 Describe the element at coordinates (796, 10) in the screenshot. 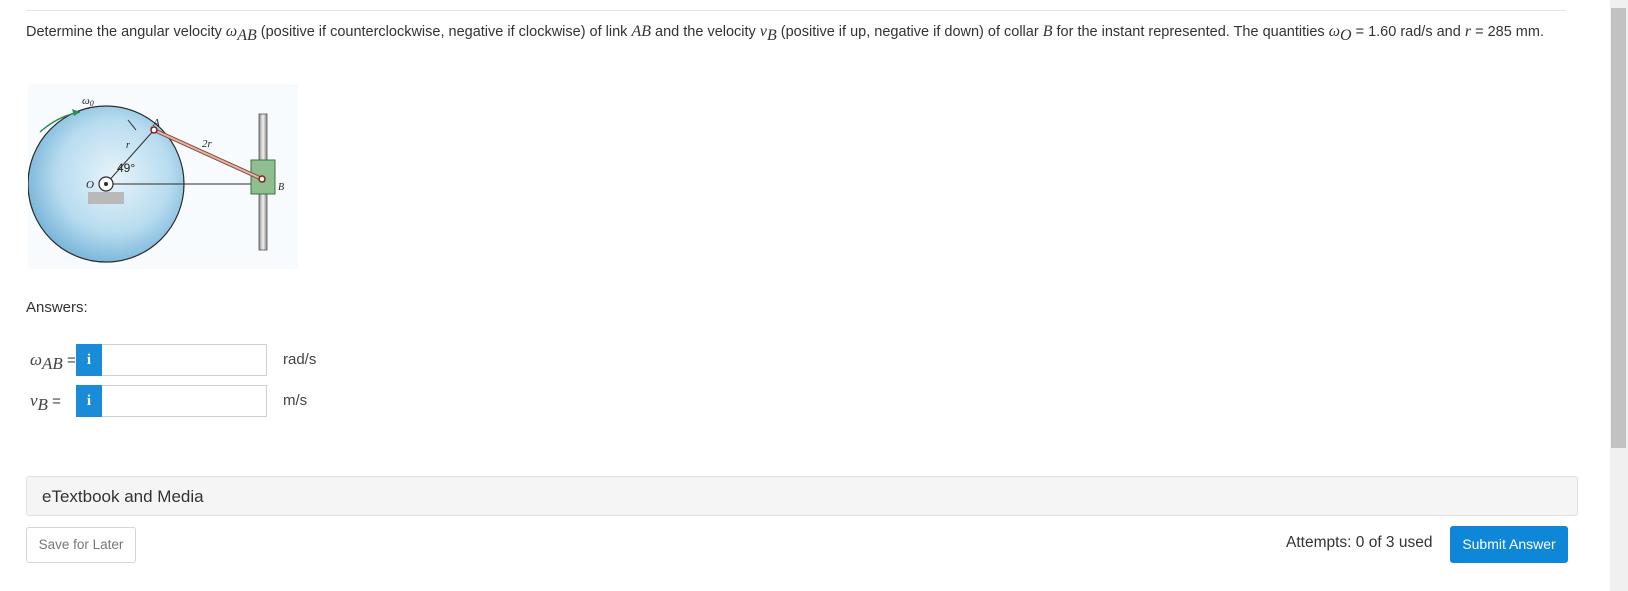

I see `top-divider` at that location.